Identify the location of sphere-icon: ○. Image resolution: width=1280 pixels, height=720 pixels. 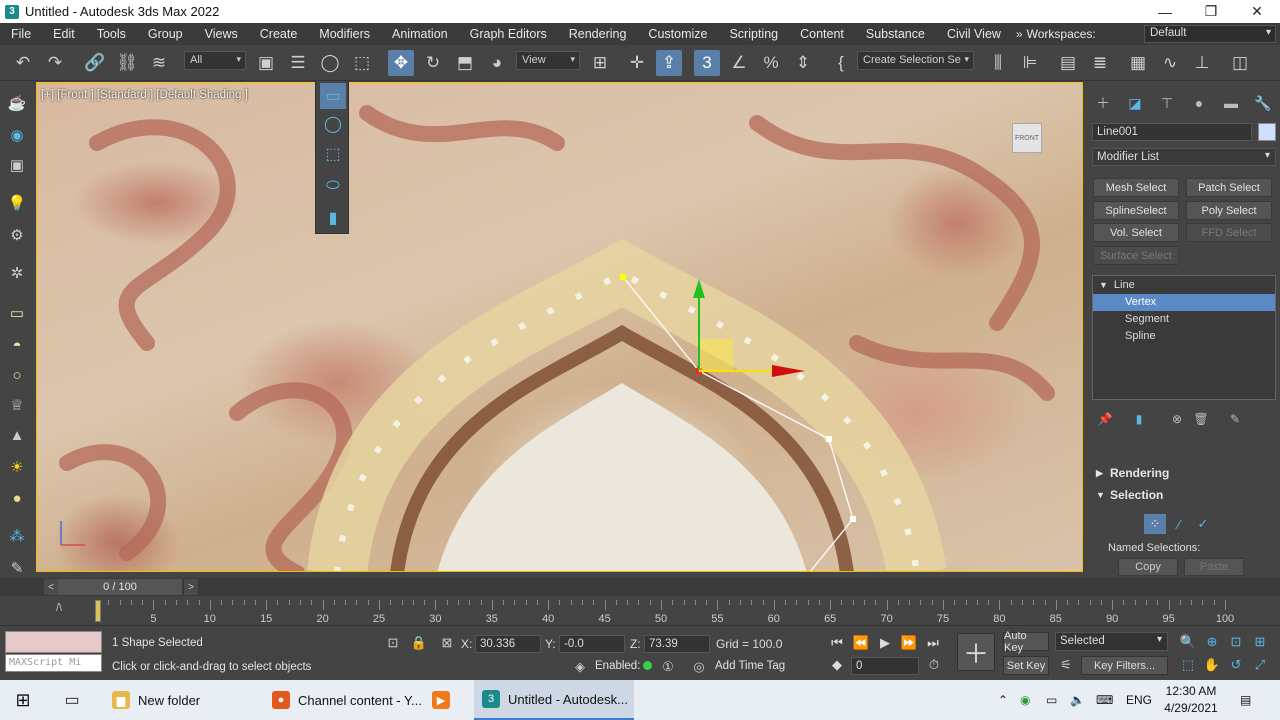
(17, 375).